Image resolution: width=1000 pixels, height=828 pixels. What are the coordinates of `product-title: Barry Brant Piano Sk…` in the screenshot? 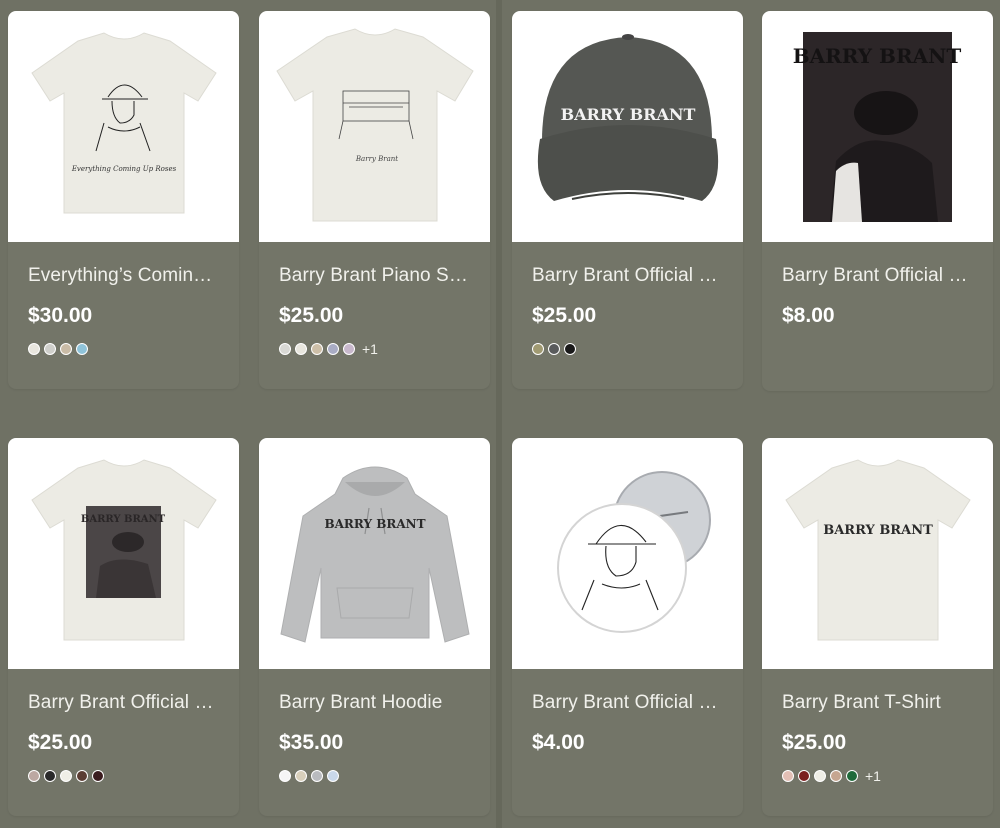 It's located at (374, 276).